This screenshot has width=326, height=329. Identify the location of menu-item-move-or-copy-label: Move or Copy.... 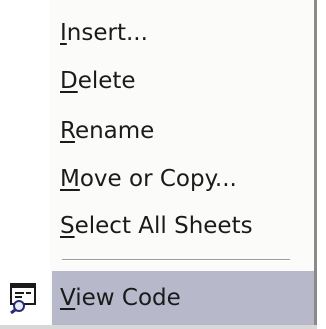
(148, 179).